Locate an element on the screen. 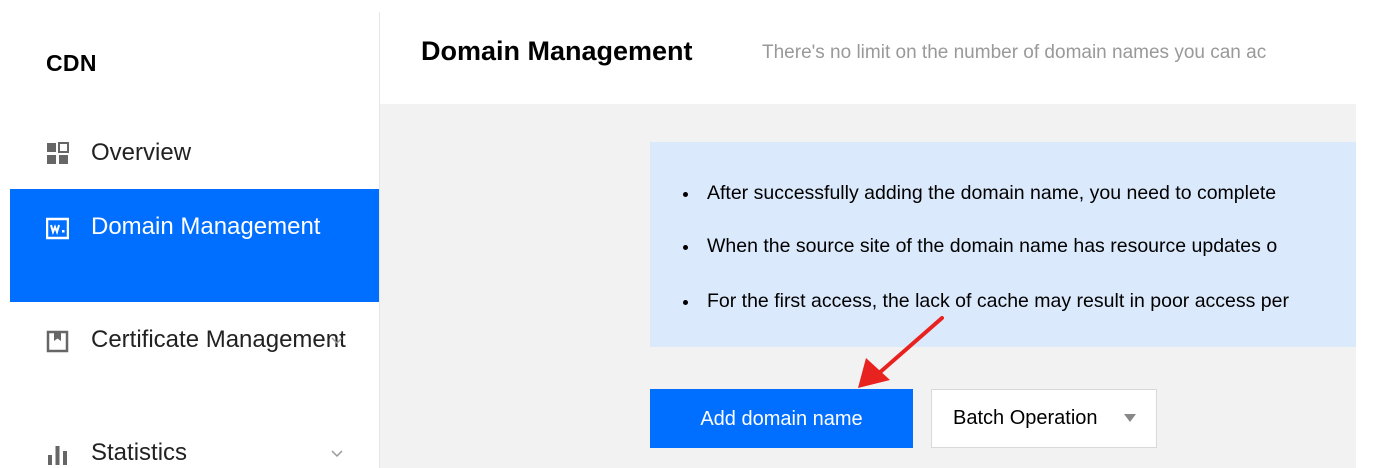 Image resolution: width=1377 pixels, height=468 pixels. sidebar-item-overview: Overview is located at coordinates (194, 160).